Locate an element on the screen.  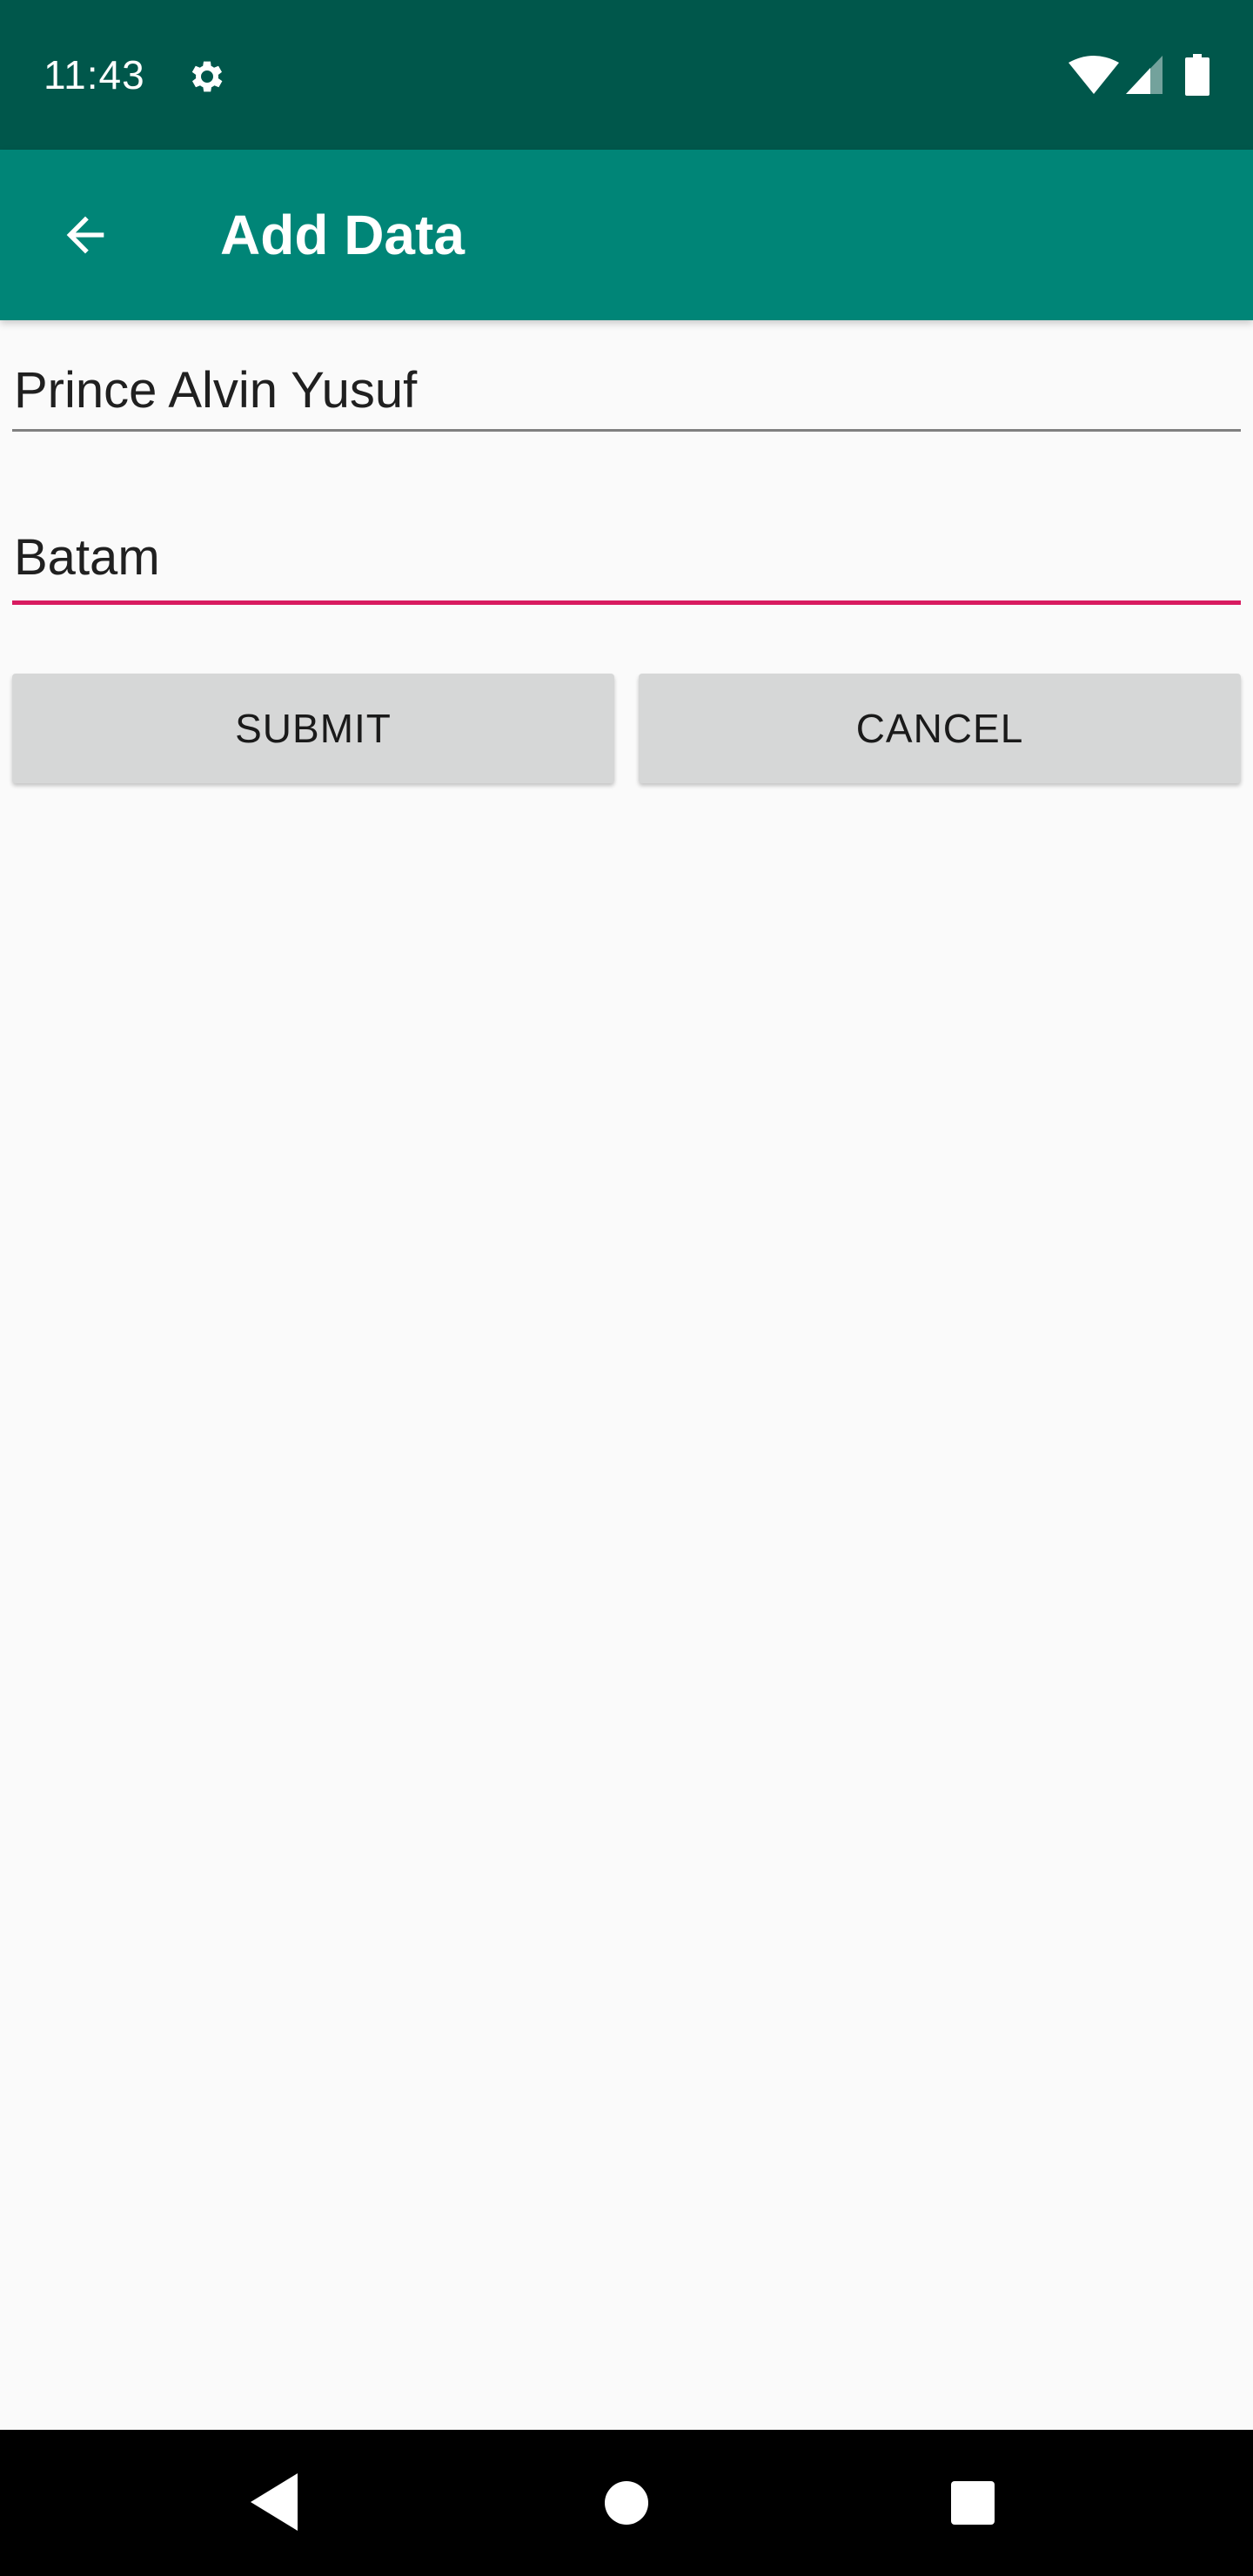
page-title: Add Data is located at coordinates (342, 235).